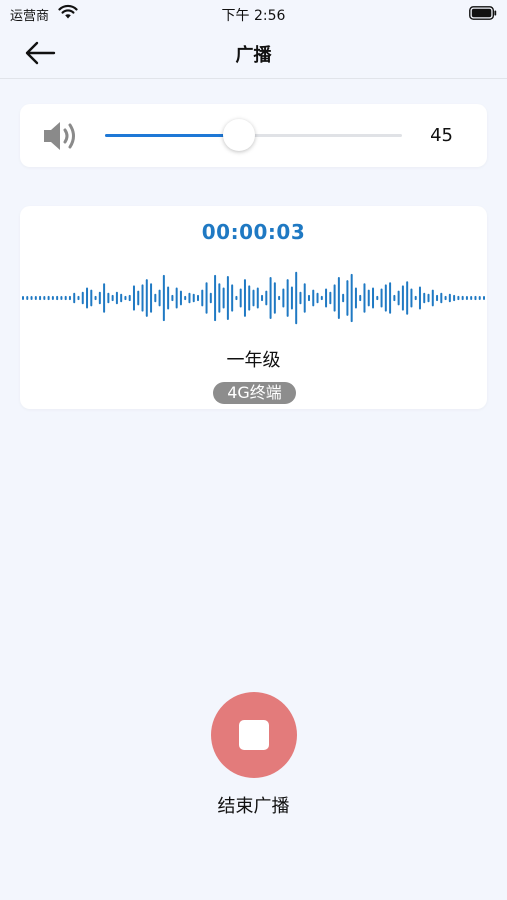 The height and width of the screenshot is (900, 507). I want to click on terminal-badge: 4G终端, so click(254, 393).